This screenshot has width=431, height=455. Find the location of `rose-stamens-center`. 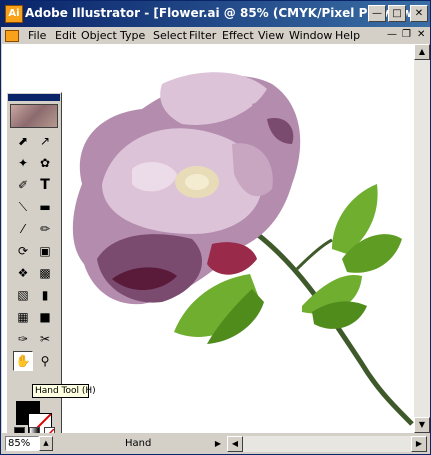

rose-stamens-center is located at coordinates (197, 182).